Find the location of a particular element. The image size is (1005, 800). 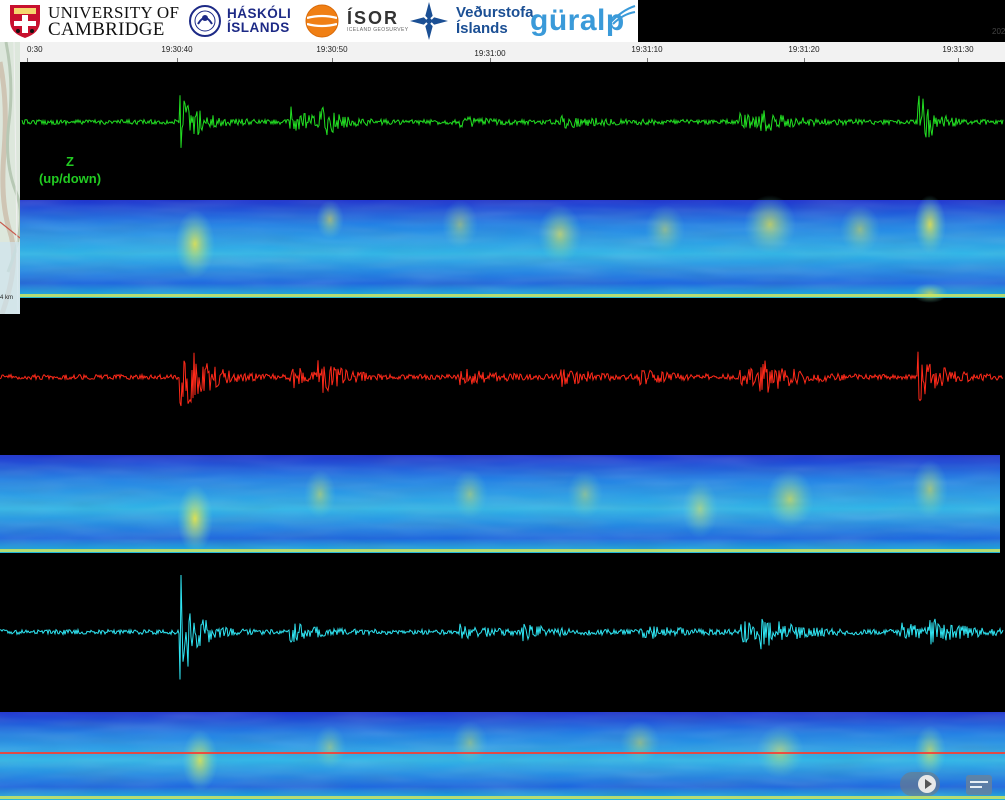

vedur-star-icon is located at coordinates (429, 21).